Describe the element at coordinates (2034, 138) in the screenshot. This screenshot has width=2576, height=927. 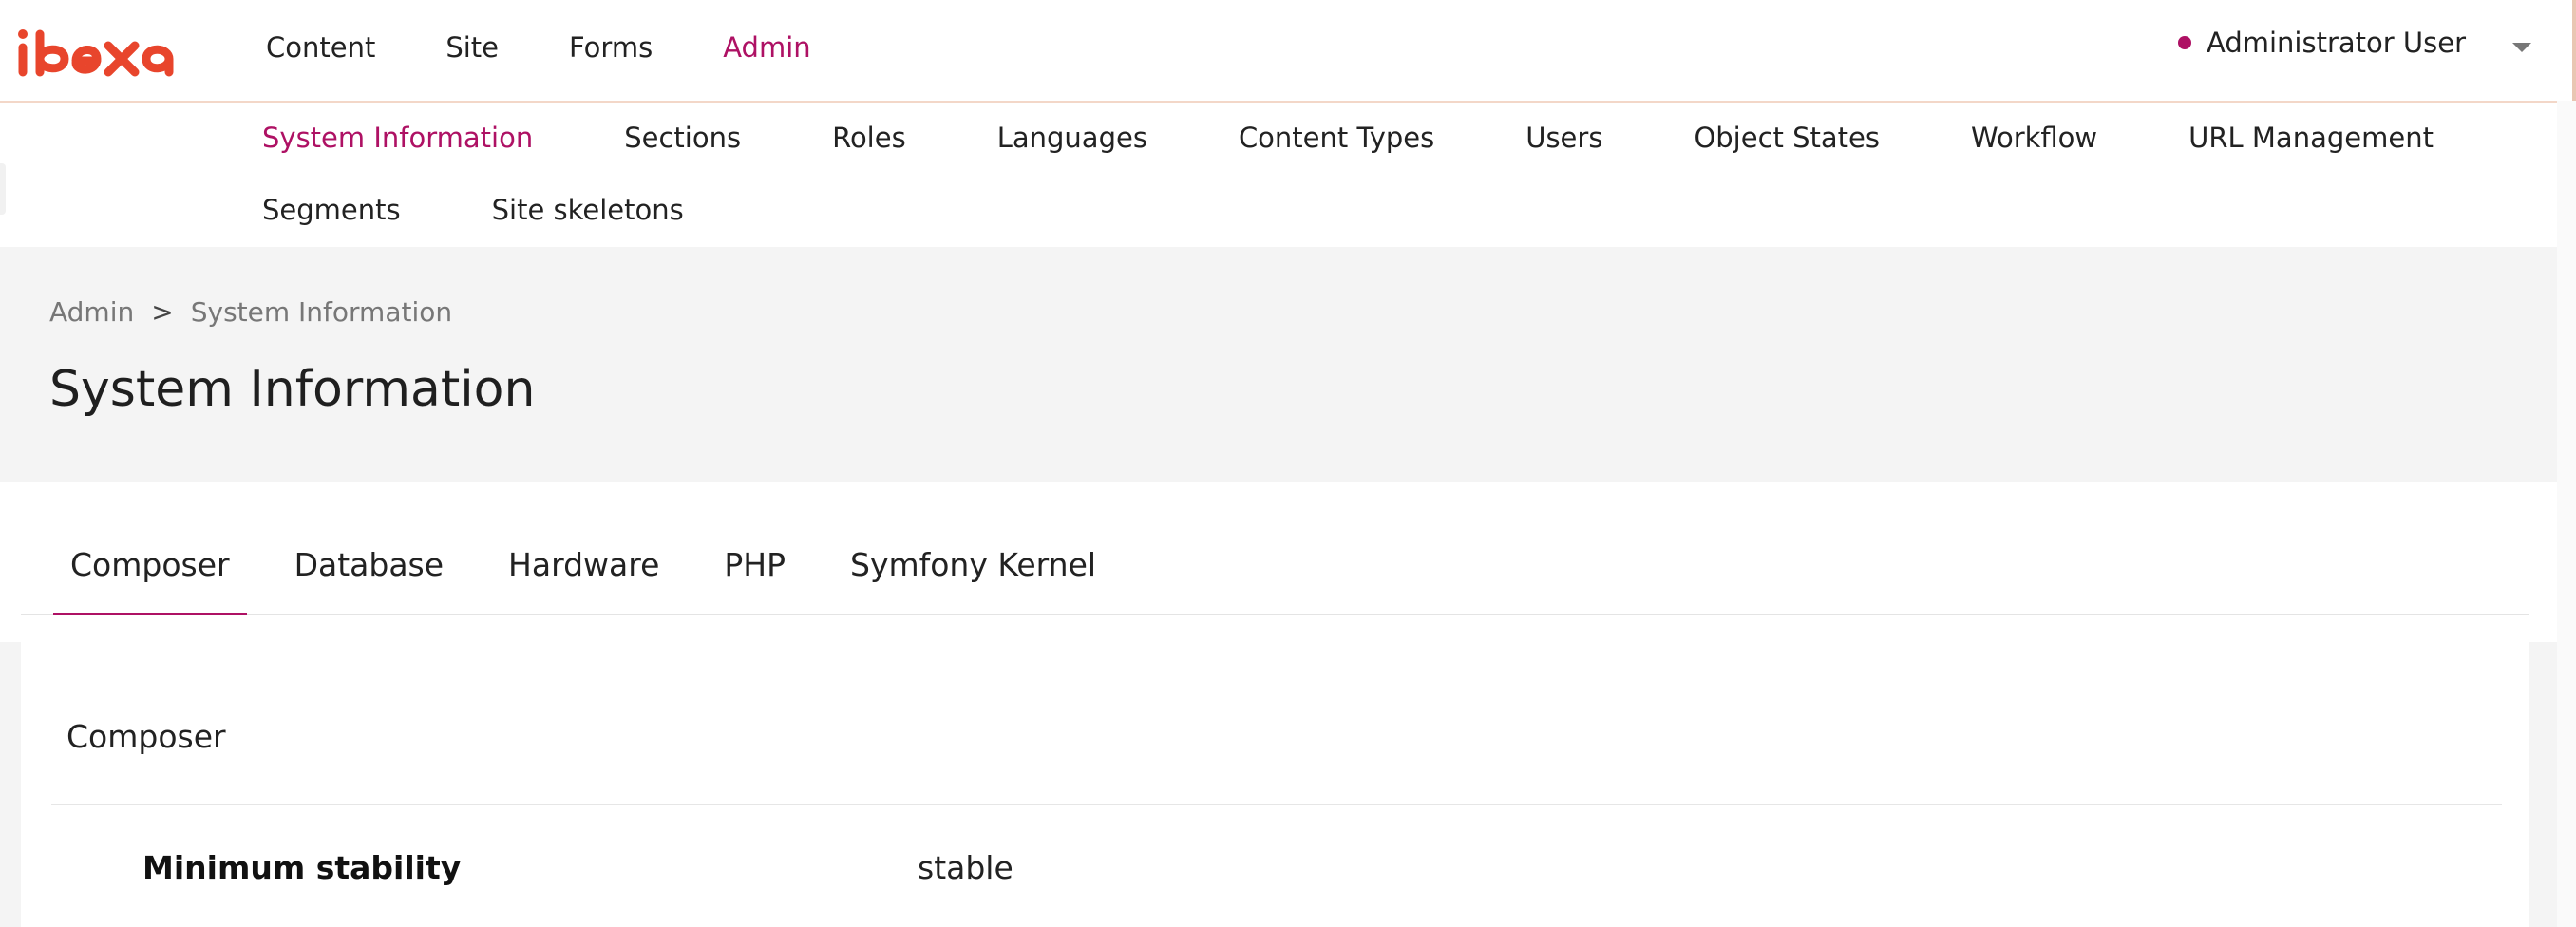
I see `sub-nav-workflow: Workflow` at that location.